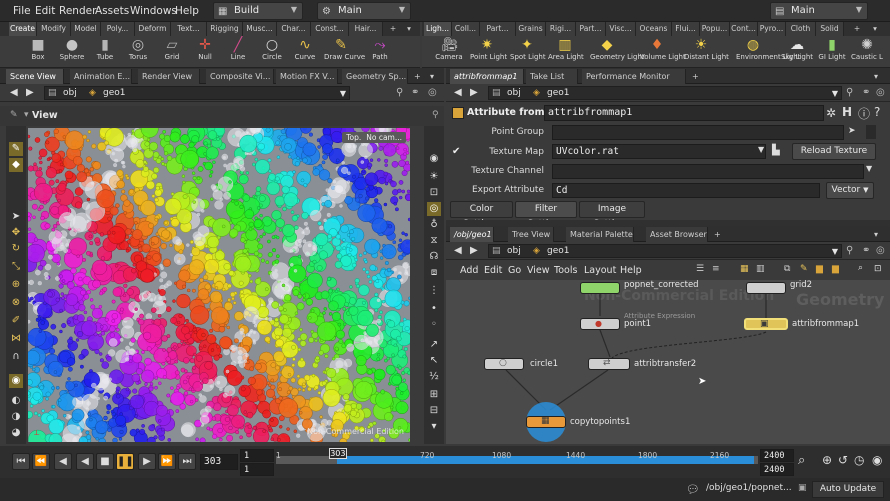 This screenshot has width=890, height=501. I want to click on tool-line: ╱ Line, so click(238, 52).